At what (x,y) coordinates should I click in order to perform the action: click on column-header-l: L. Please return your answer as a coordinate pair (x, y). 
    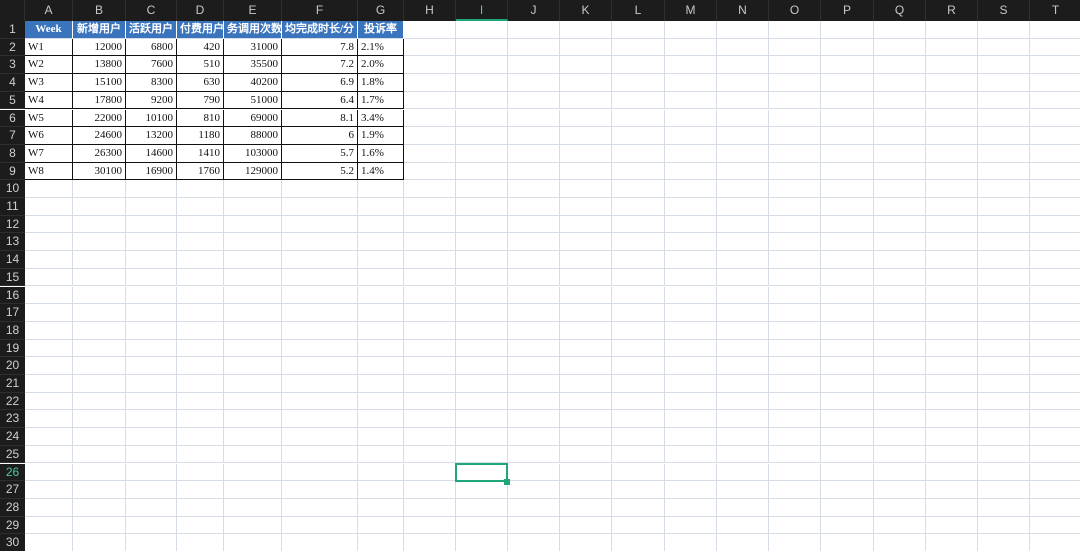
    Looking at the image, I should click on (638, 10).